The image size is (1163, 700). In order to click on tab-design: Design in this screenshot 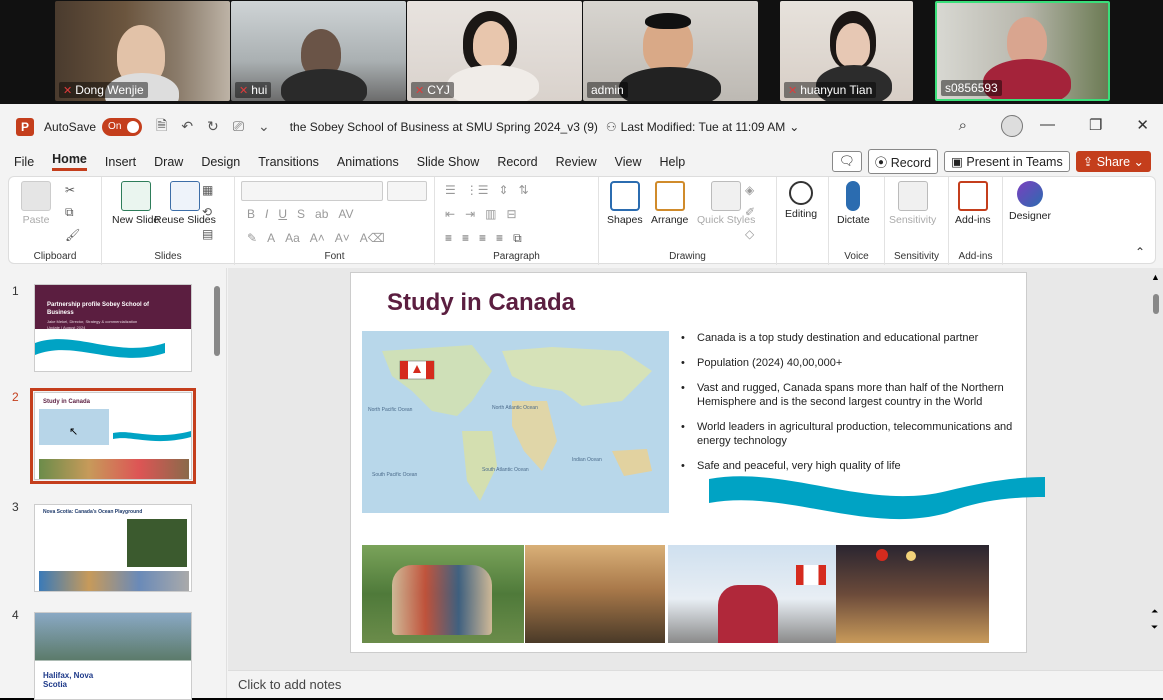, I will do `click(220, 162)`.